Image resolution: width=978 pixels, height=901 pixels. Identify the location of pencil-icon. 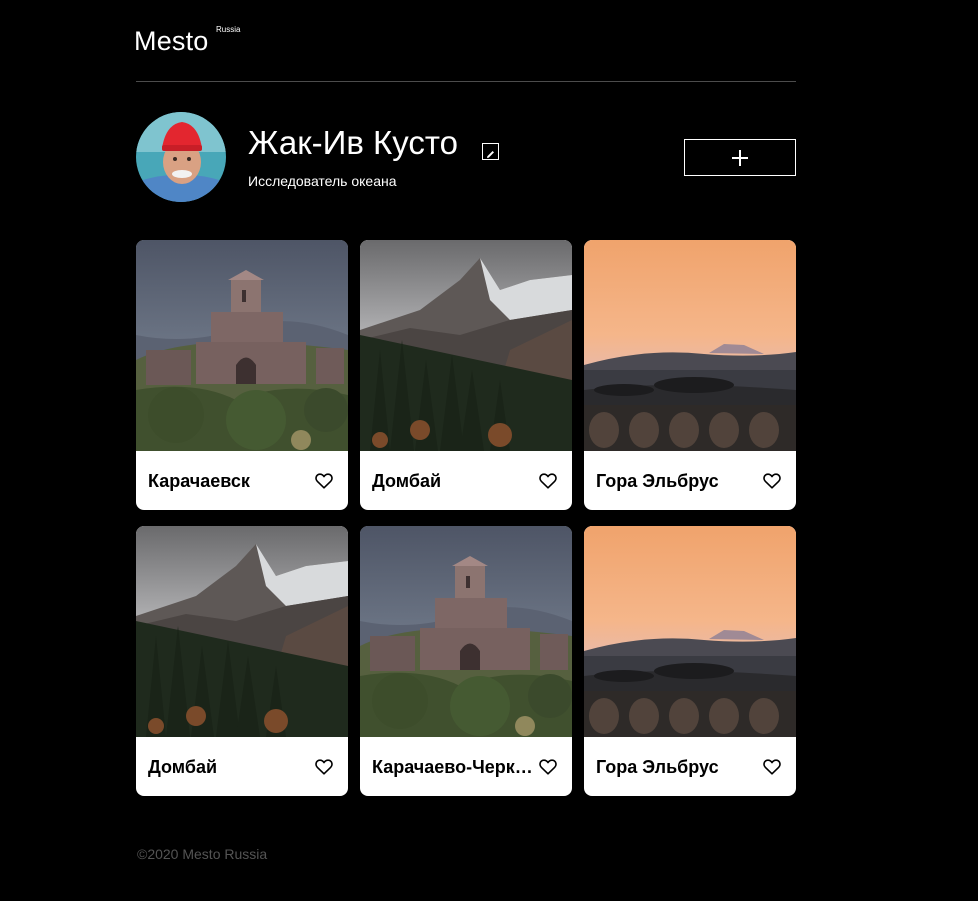
(490, 152).